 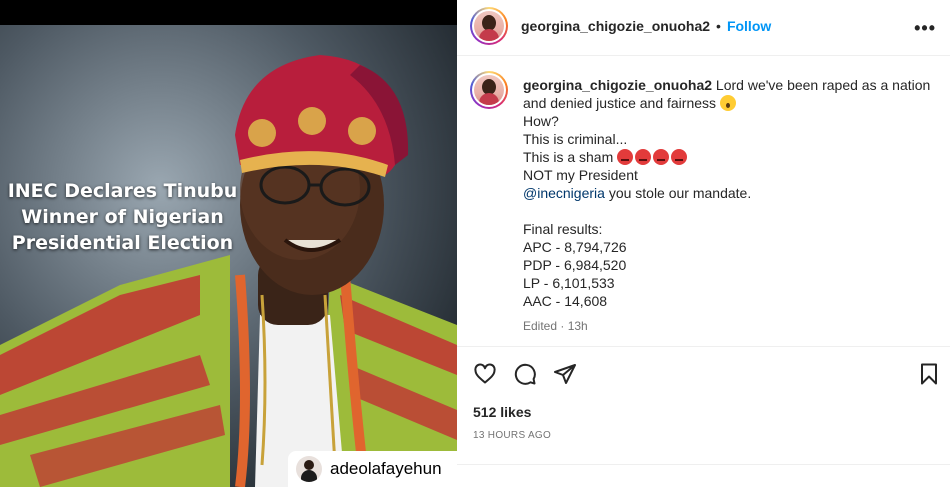 I want to click on caption-line: NOT my President, so click(x=580, y=175).